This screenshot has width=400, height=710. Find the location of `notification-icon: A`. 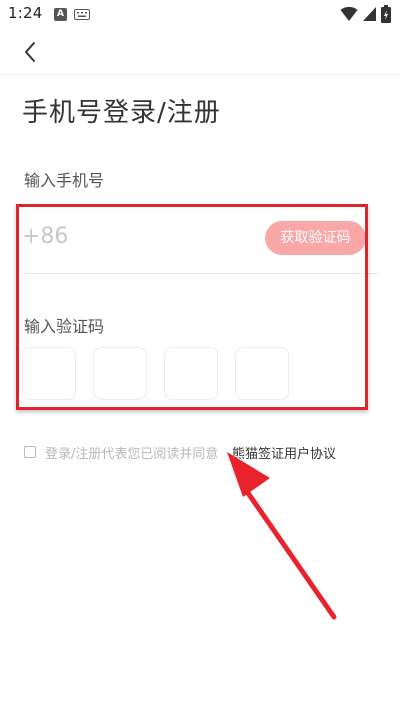

notification-icon: A is located at coordinates (60, 14).